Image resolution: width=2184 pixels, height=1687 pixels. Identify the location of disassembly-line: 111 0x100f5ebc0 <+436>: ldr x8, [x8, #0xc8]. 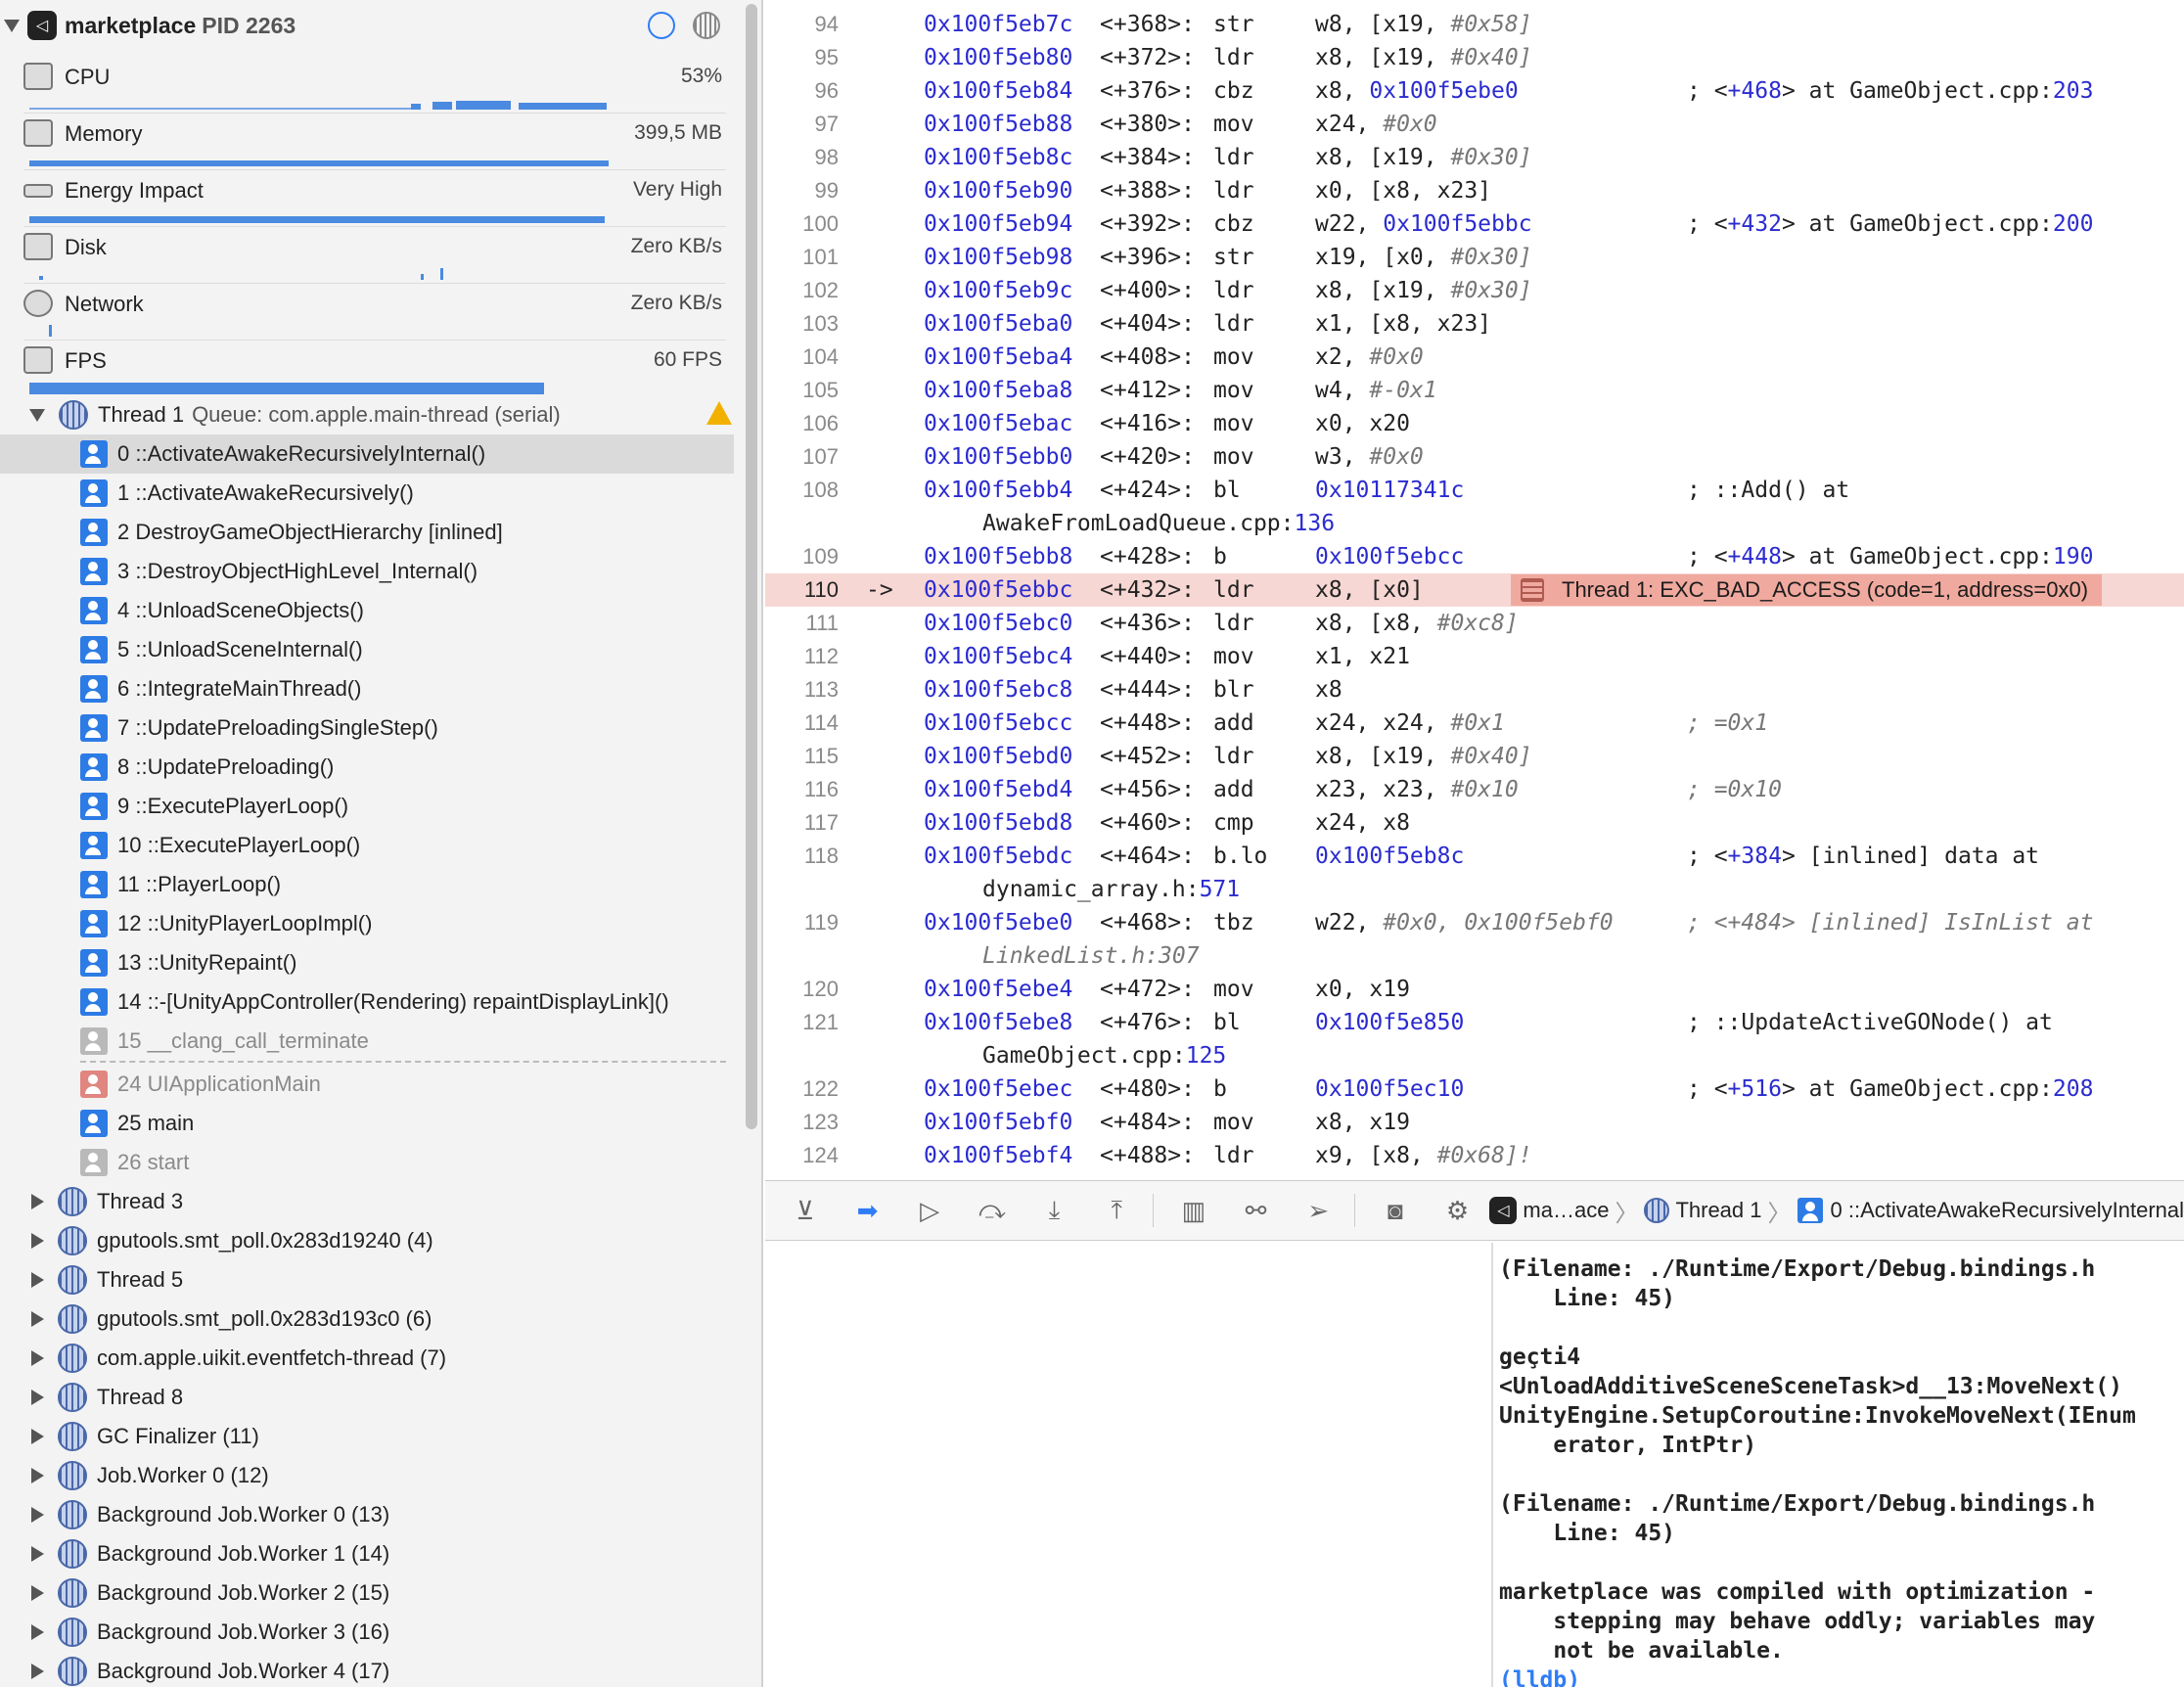
(1474, 623).